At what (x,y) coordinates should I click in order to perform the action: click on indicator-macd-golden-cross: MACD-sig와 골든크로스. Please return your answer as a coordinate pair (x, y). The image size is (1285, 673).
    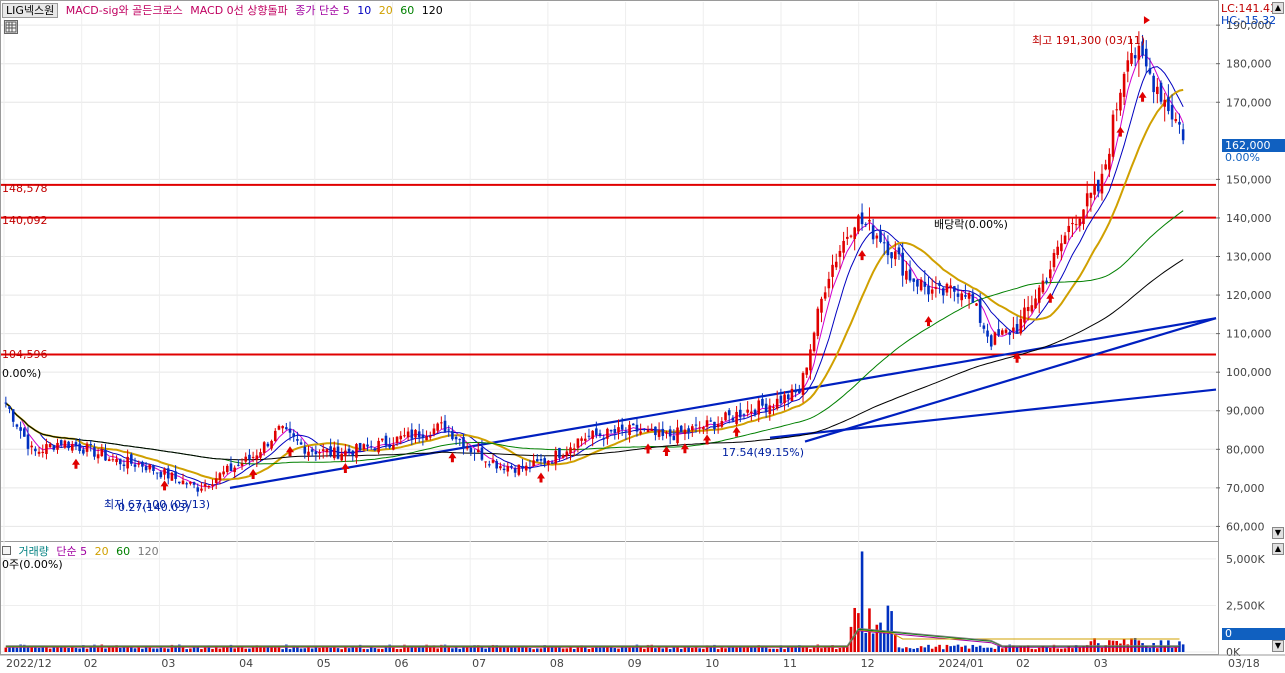
    Looking at the image, I should click on (124, 10).